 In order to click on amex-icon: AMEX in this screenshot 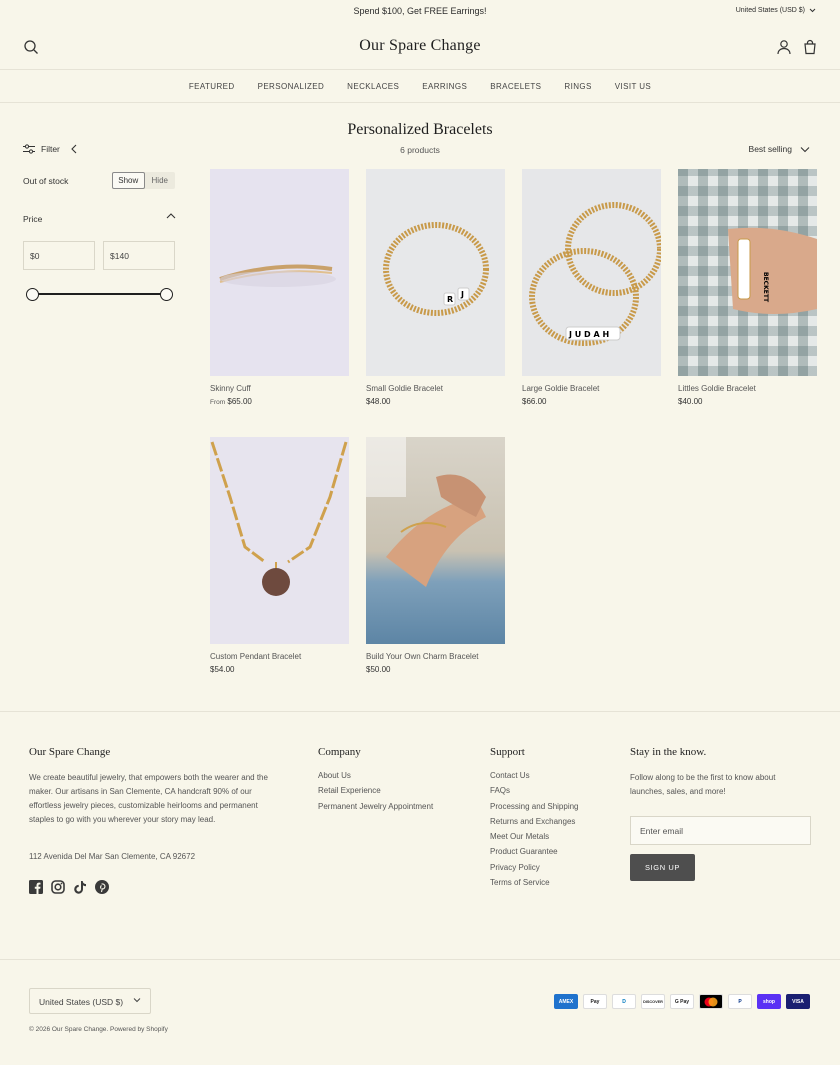, I will do `click(566, 1001)`.